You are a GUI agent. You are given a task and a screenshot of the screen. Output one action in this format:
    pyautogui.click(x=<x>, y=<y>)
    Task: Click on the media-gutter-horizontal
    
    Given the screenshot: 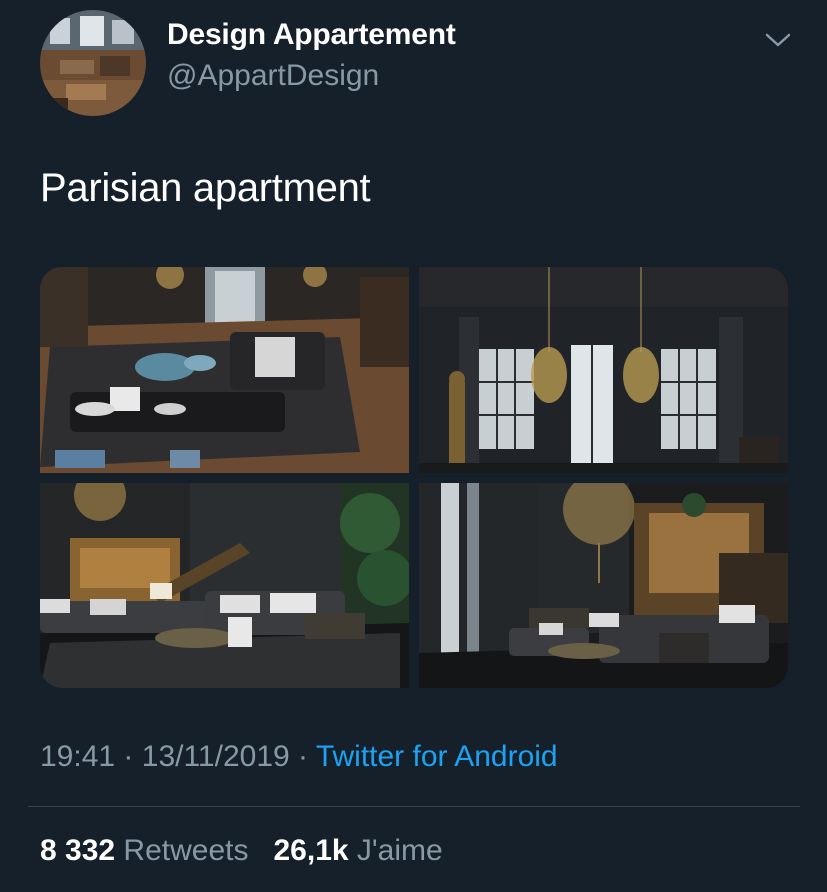 What is the action you would take?
    pyautogui.click(x=414, y=478)
    